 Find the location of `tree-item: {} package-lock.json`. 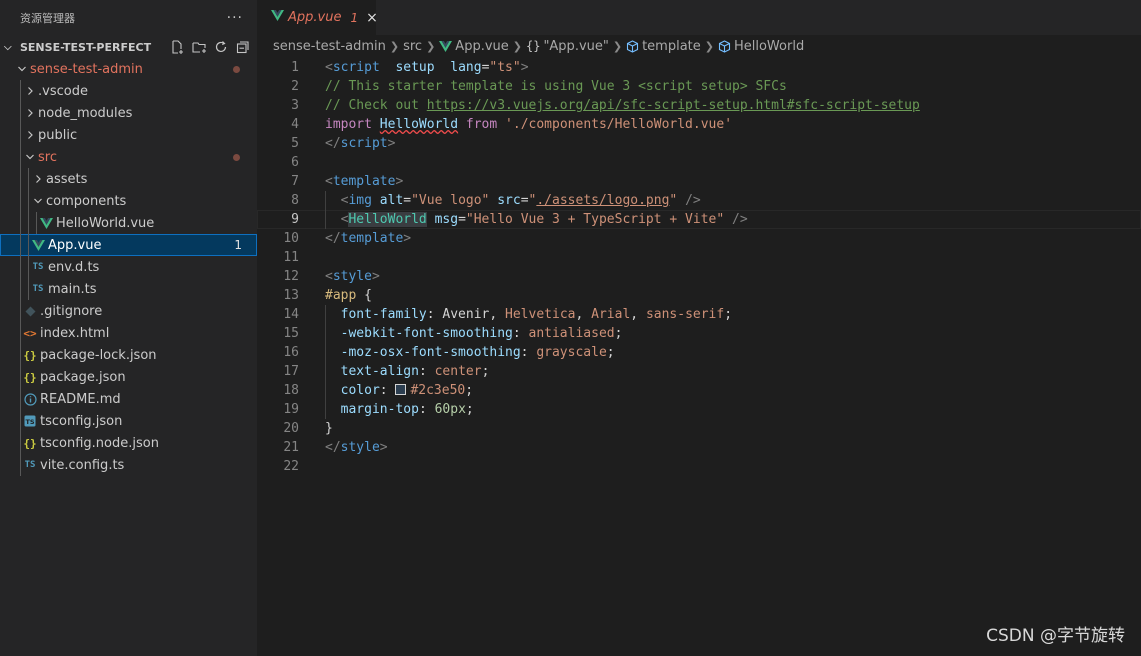

tree-item: {} package-lock.json is located at coordinates (128, 355).